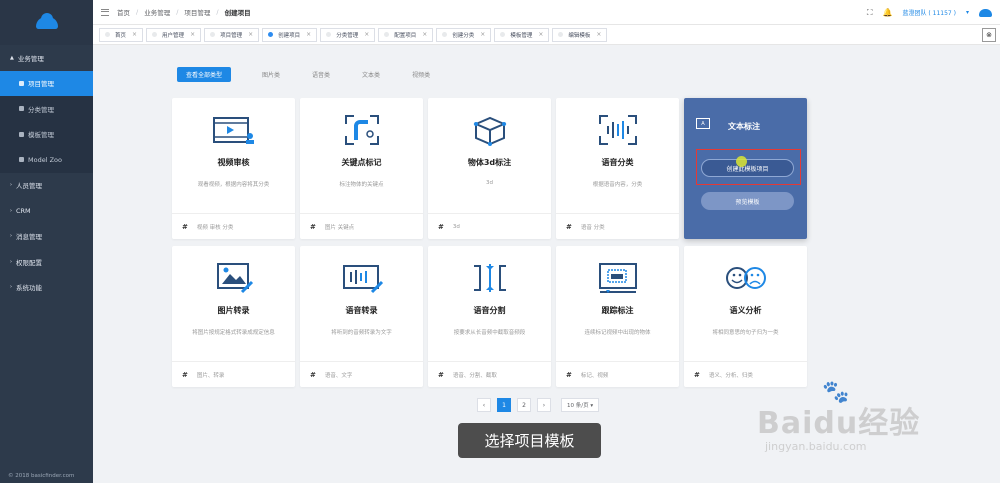 The width and height of the screenshot is (1000, 483). What do you see at coordinates (46, 237) in the screenshot?
I see `sidebar-item-messages: › 消息管理` at bounding box center [46, 237].